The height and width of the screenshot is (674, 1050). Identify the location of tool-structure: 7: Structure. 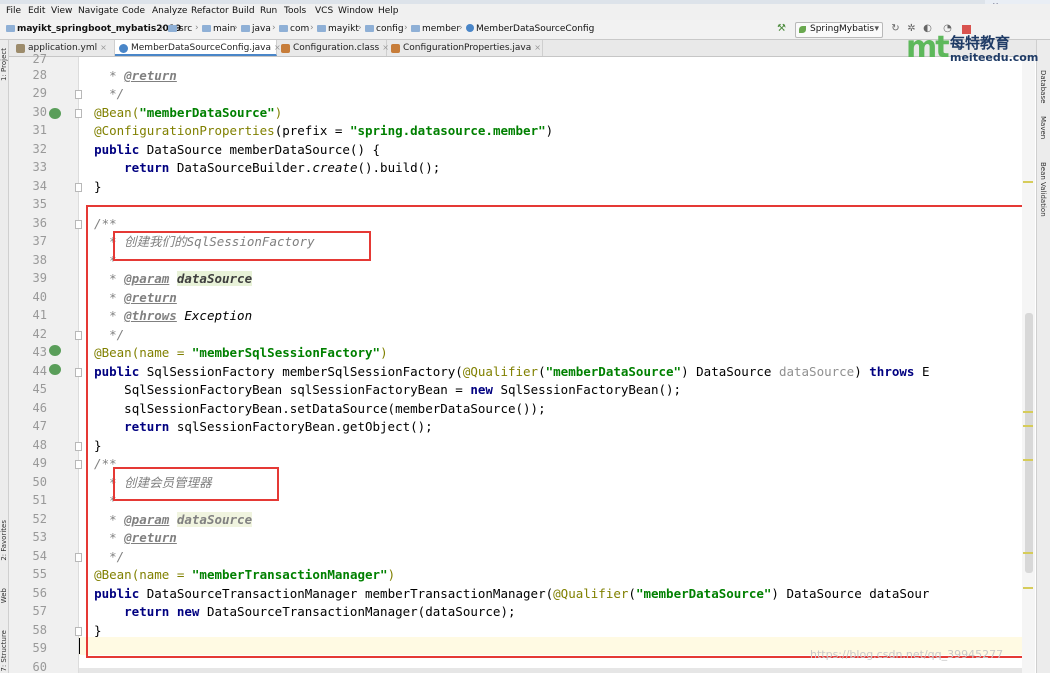
(4, 651).